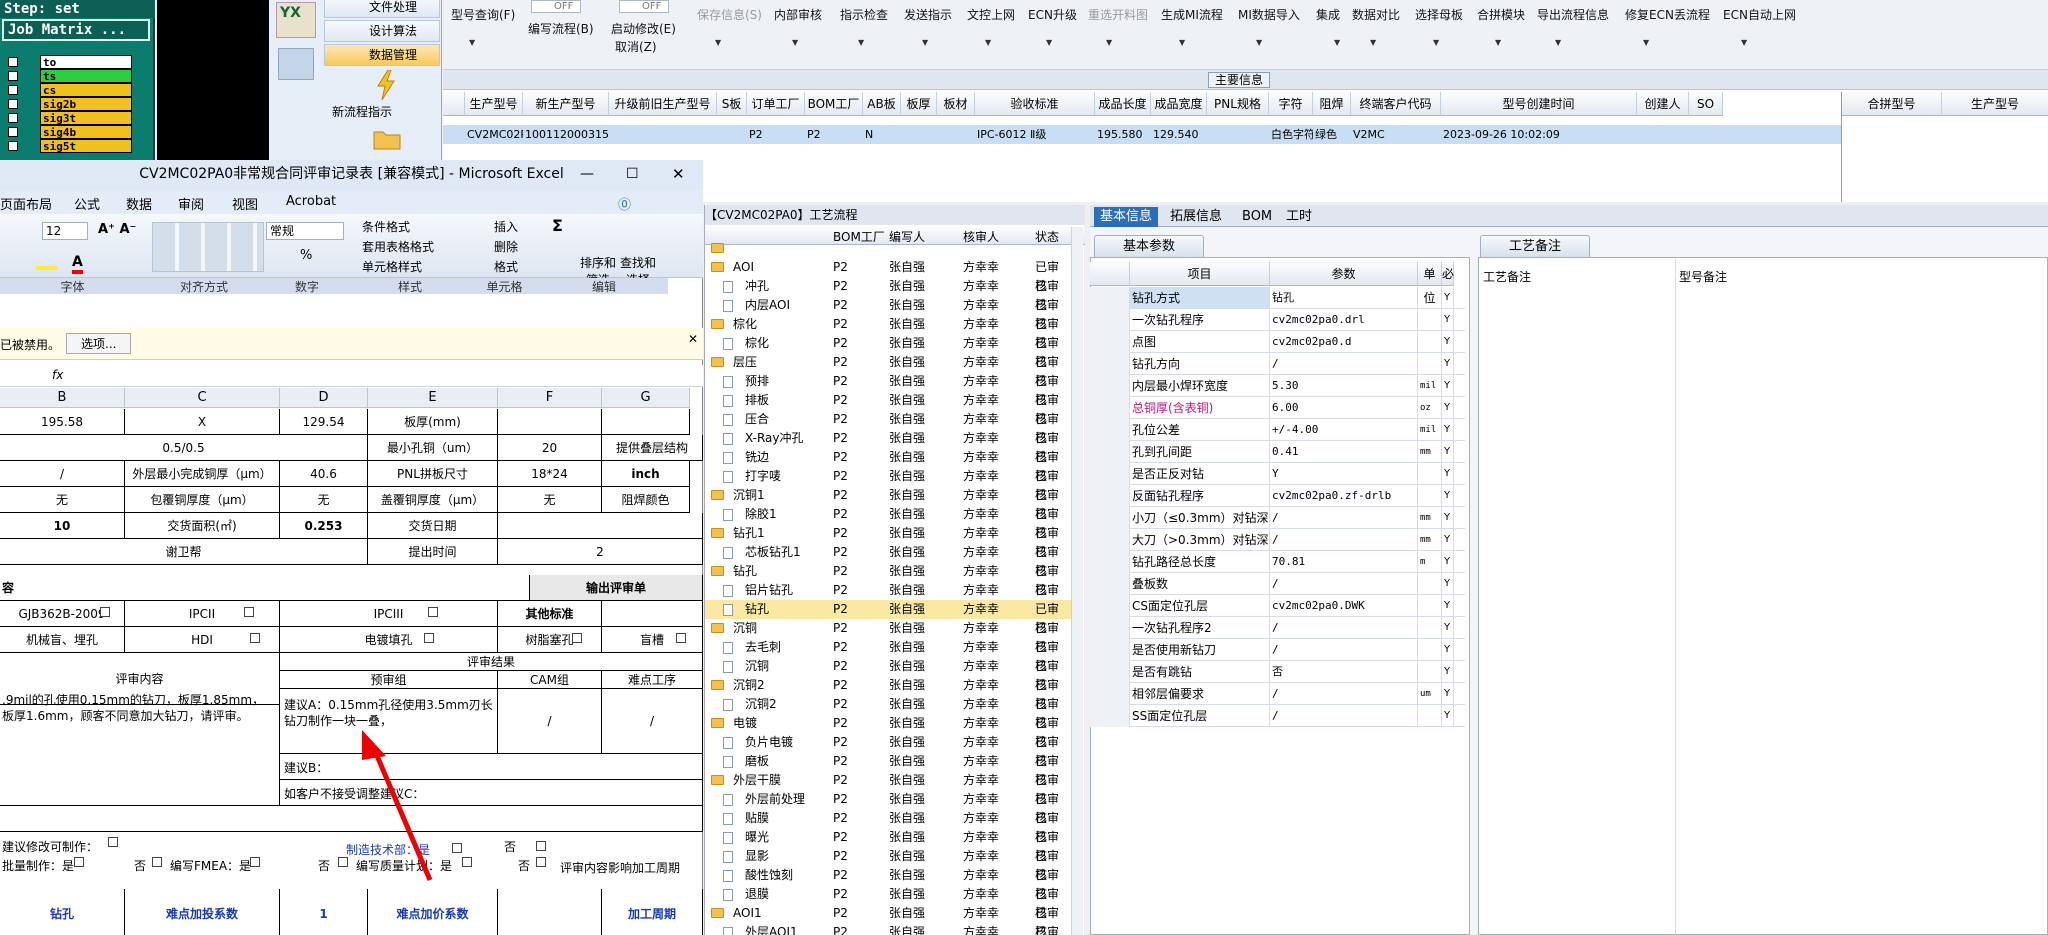 The height and width of the screenshot is (935, 2048). Describe the element at coordinates (890, 446) in the screenshot. I see `tree-row: X-Ray冲孔 P2 张自强 方幸幸 已审核` at that location.